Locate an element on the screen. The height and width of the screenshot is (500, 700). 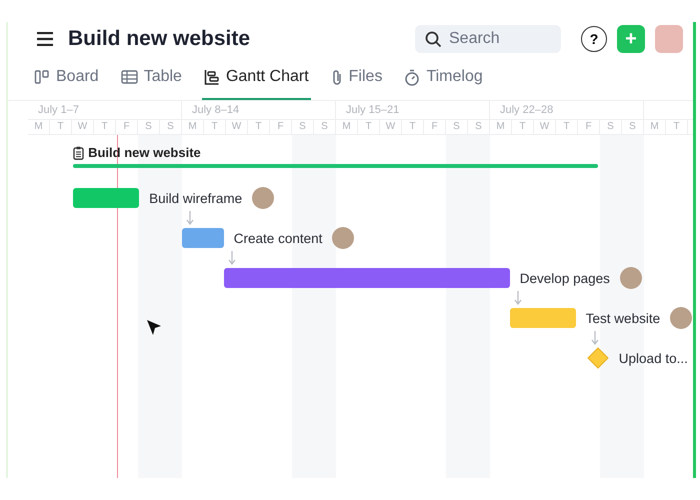
tab: Gantt Chart is located at coordinates (256, 82).